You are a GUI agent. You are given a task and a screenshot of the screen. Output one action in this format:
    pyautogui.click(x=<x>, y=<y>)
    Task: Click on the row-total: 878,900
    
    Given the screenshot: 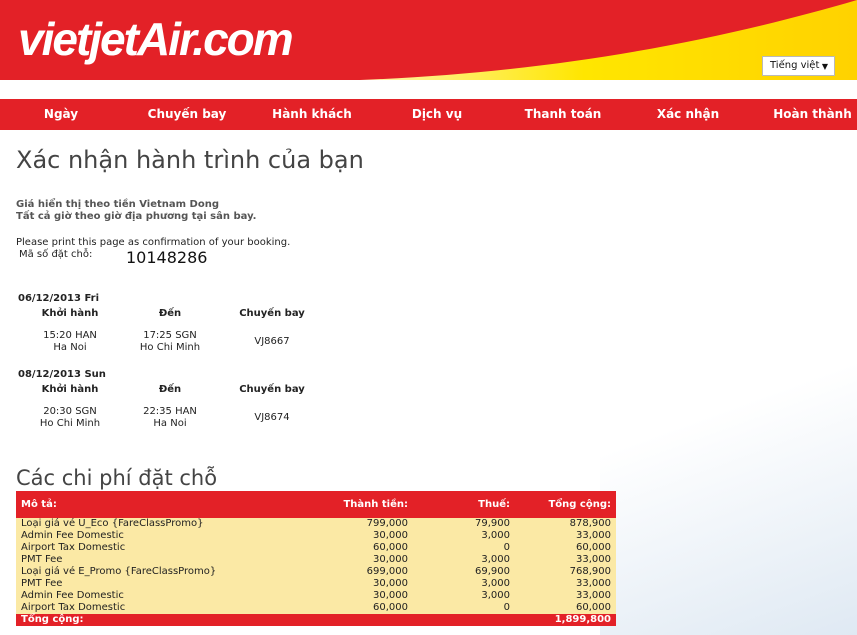 What is the action you would take?
    pyautogui.click(x=590, y=523)
    